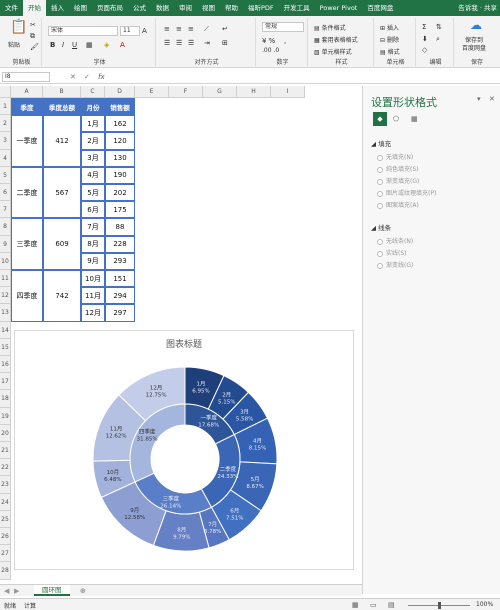 Image resolution: width=500 pixels, height=610 pixels. What do you see at coordinates (162, 8) in the screenshot?
I see `tab-6: 数据` at bounding box center [162, 8].